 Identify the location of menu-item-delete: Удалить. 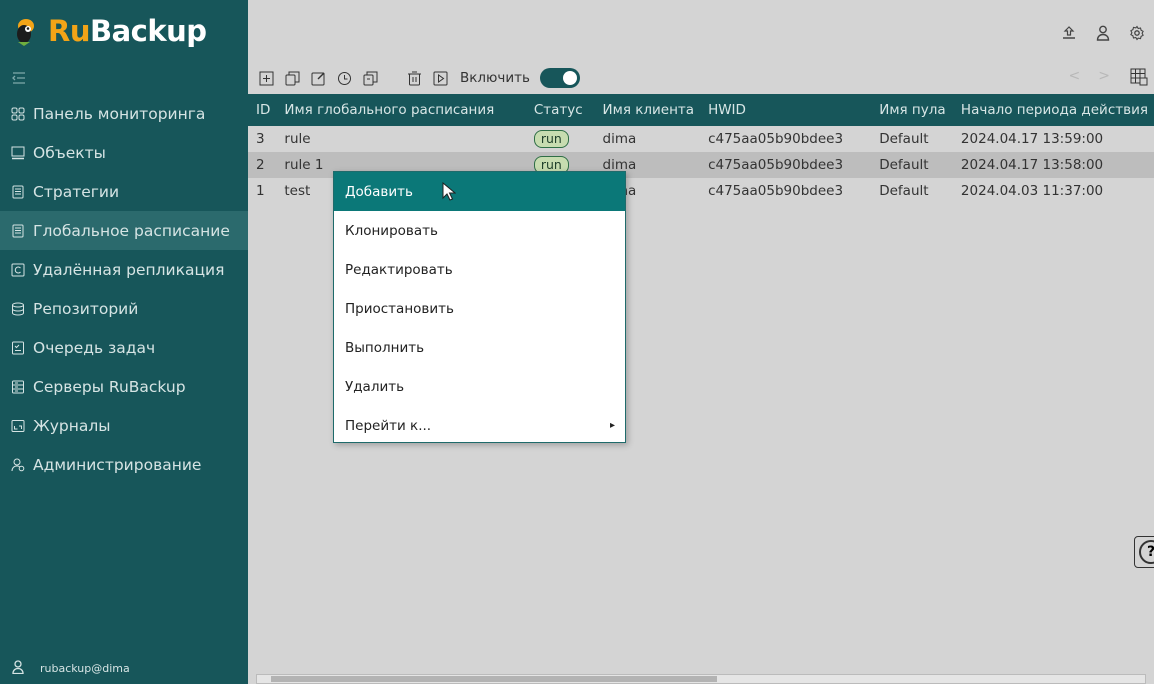
(479, 386).